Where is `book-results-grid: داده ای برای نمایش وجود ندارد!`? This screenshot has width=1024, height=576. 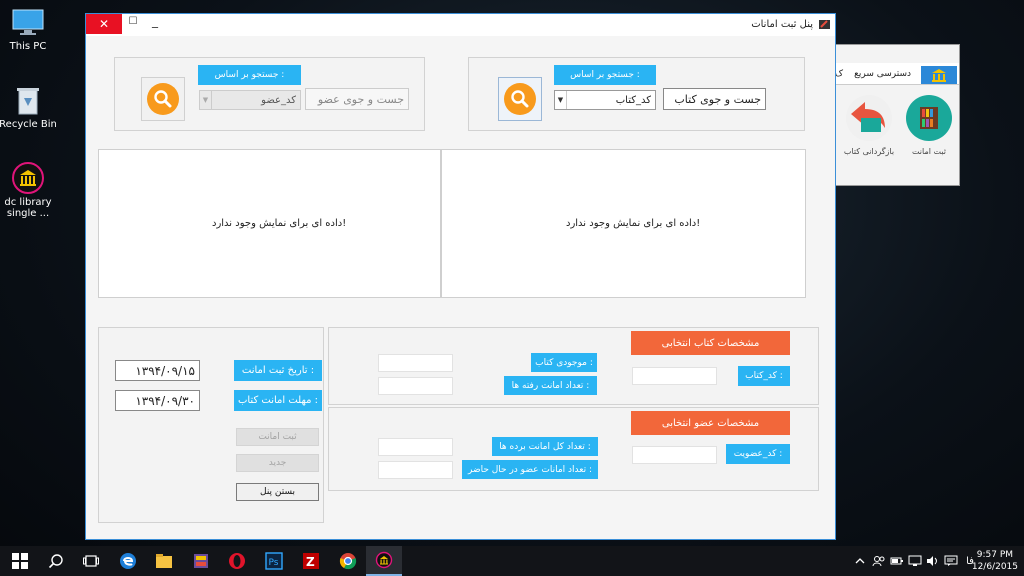 book-results-grid: داده ای برای نمایش وجود ندارد! is located at coordinates (623, 223).